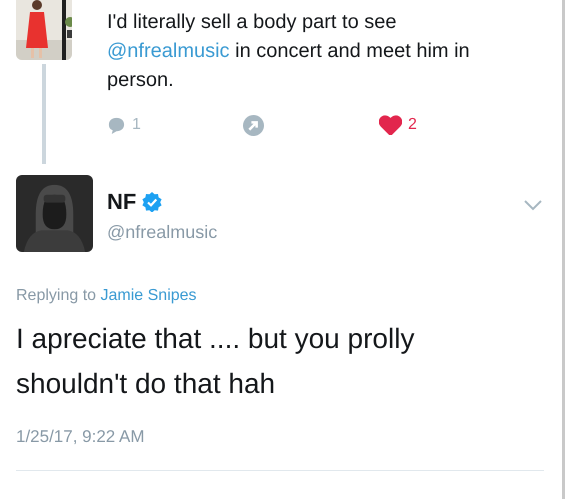  I want to click on reply-count: 1, so click(136, 125).